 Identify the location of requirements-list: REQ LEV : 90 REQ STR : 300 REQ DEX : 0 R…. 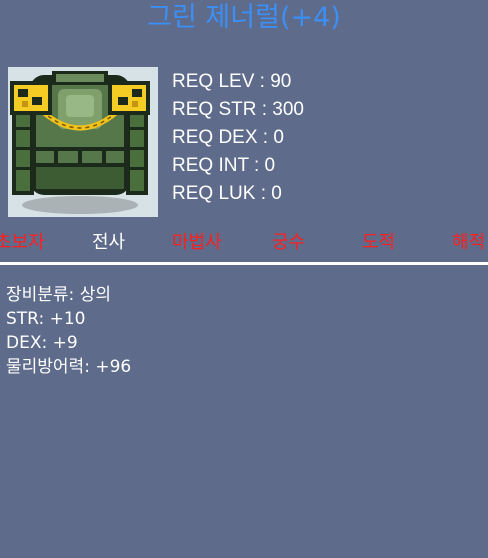
(238, 138).